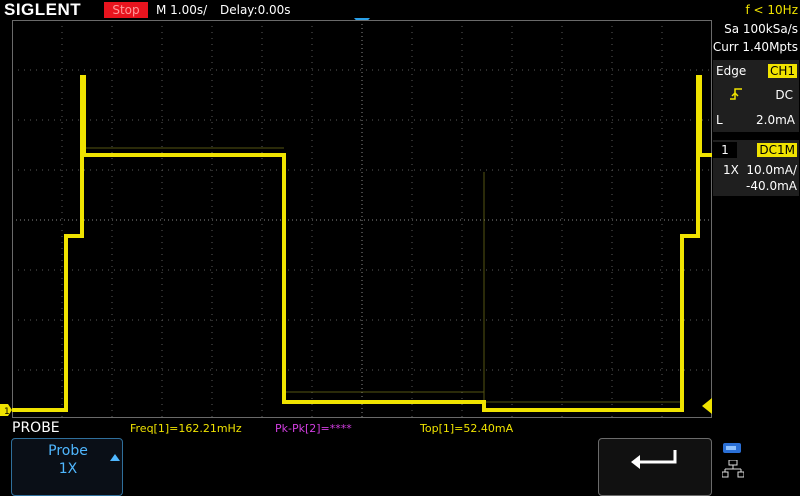  What do you see at coordinates (181, 10) in the screenshot?
I see `timebase-readout: M 1.00s/` at bounding box center [181, 10].